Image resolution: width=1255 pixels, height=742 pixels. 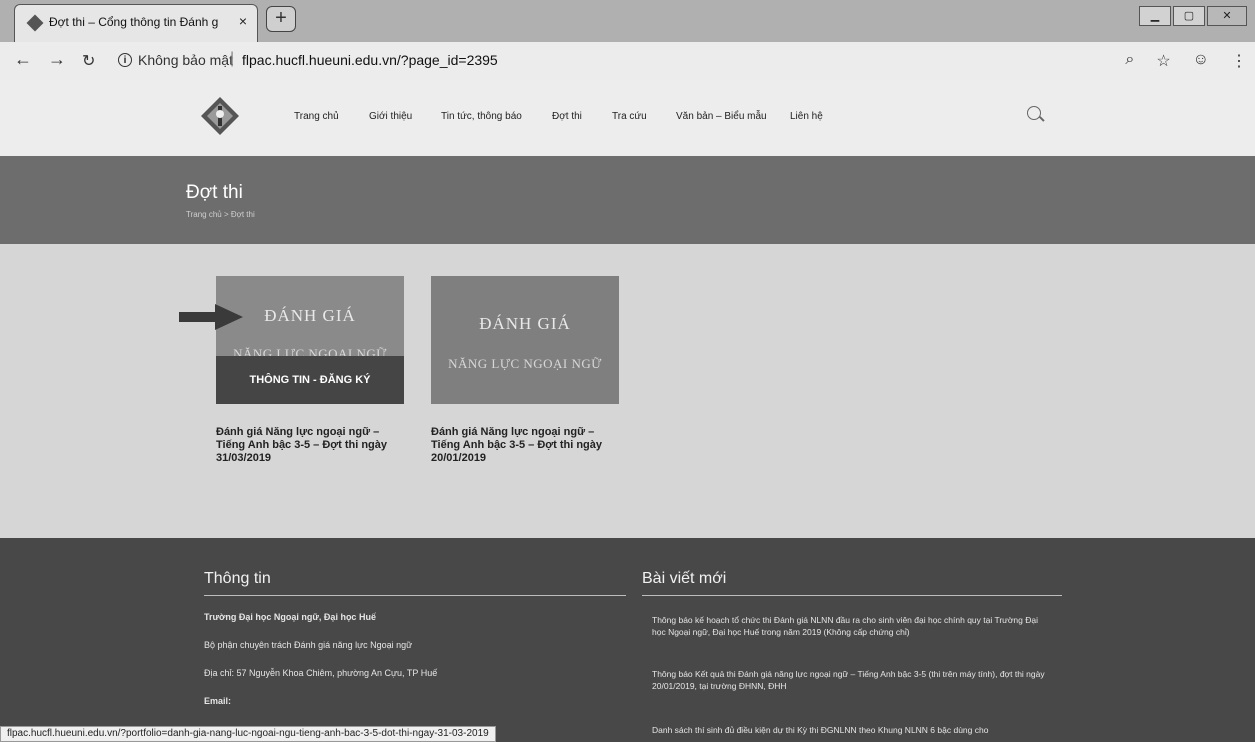 I want to click on search-icon, so click(x=1034, y=113).